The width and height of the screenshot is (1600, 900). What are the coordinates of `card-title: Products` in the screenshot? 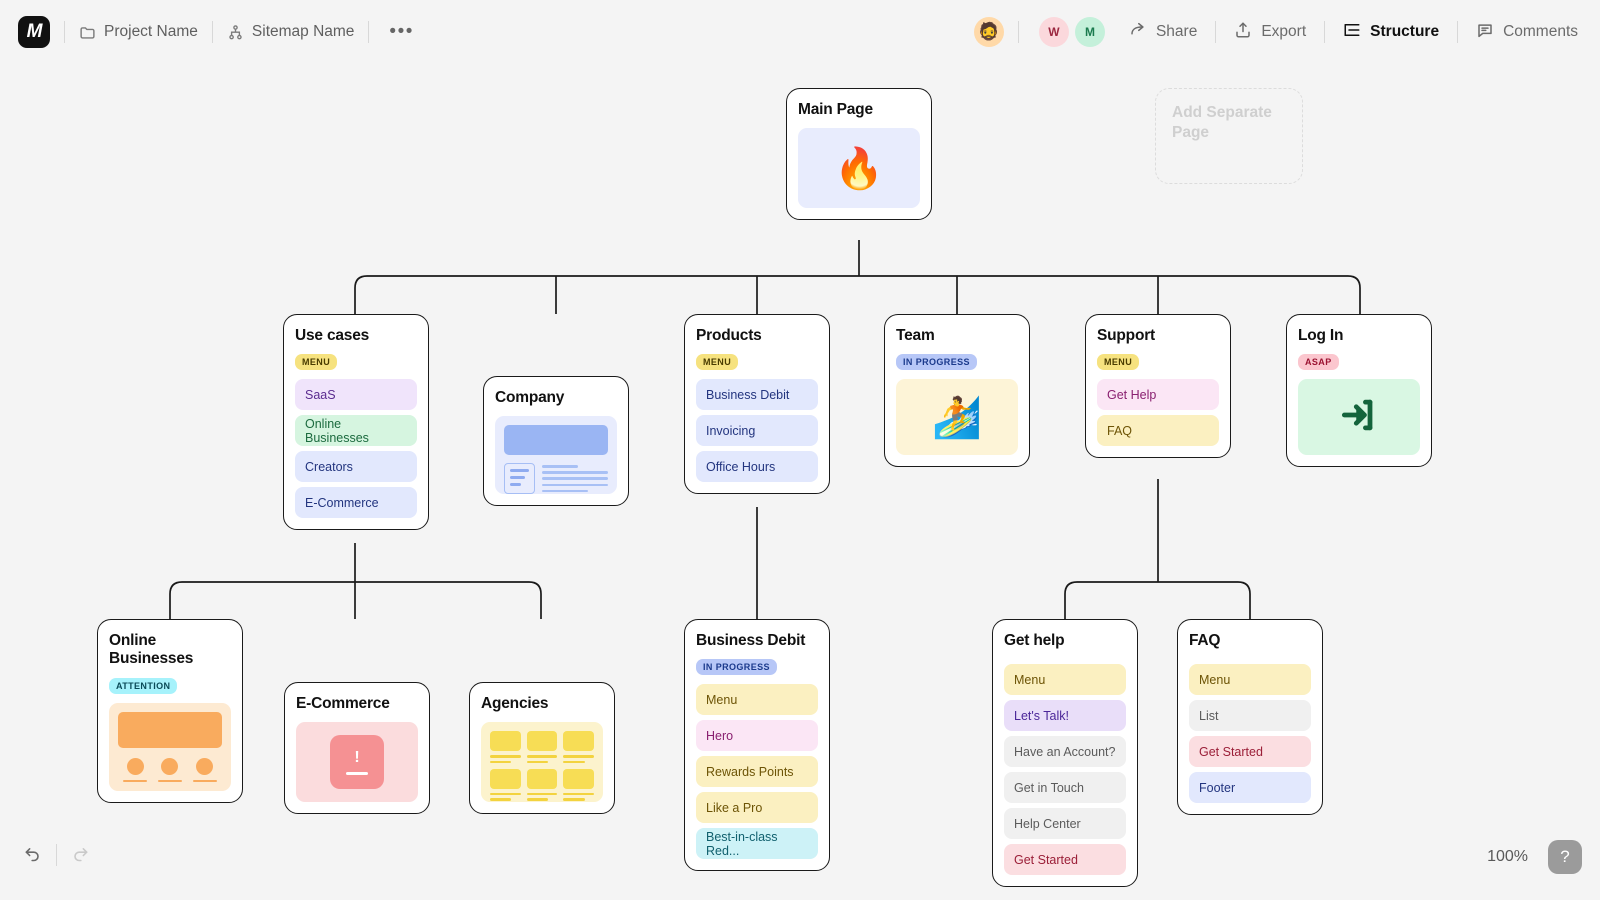 It's located at (729, 335).